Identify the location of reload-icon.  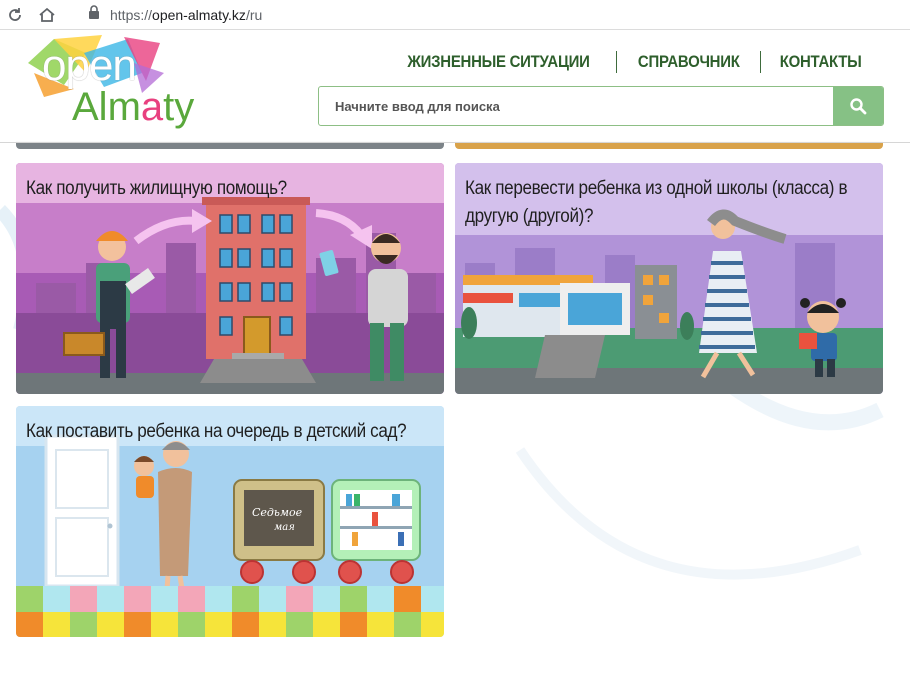
(15, 15).